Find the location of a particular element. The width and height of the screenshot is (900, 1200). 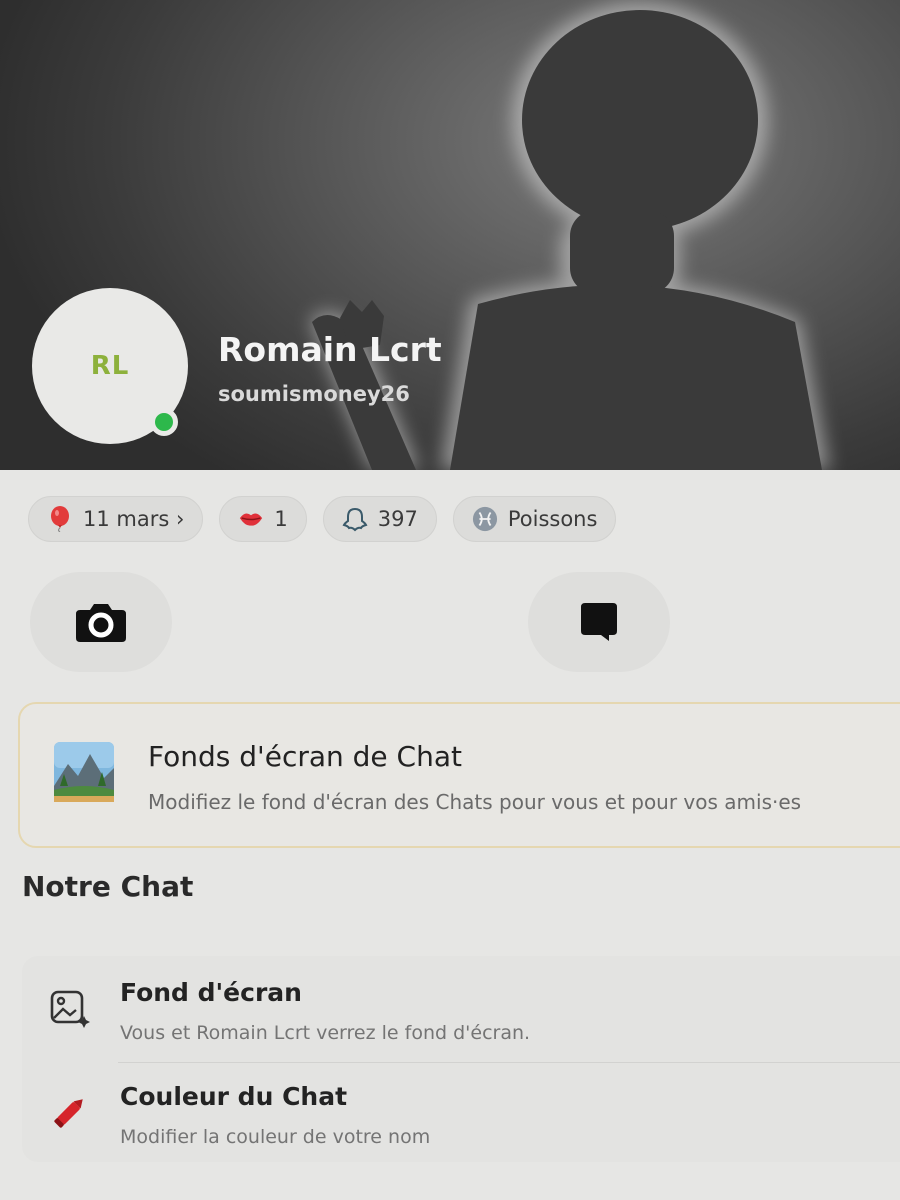

wallpaper-image-icon is located at coordinates (70, 1009).